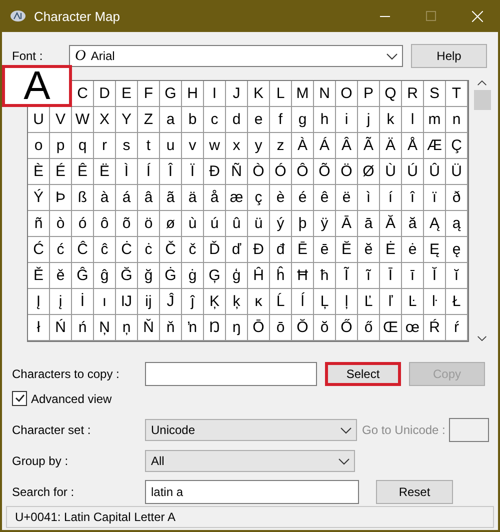 Image resolution: width=500 pixels, height=532 pixels. What do you see at coordinates (303, 224) in the screenshot?
I see `character-cell: þ` at bounding box center [303, 224].